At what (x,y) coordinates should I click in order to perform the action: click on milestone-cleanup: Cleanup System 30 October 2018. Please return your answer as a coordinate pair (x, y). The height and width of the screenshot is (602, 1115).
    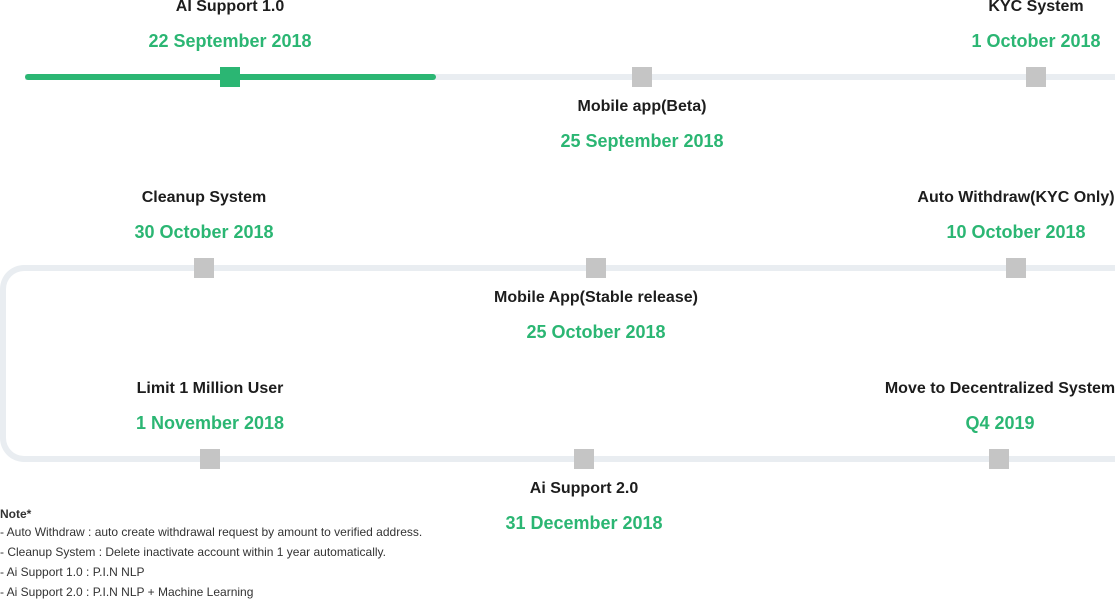
    Looking at the image, I should click on (204, 215).